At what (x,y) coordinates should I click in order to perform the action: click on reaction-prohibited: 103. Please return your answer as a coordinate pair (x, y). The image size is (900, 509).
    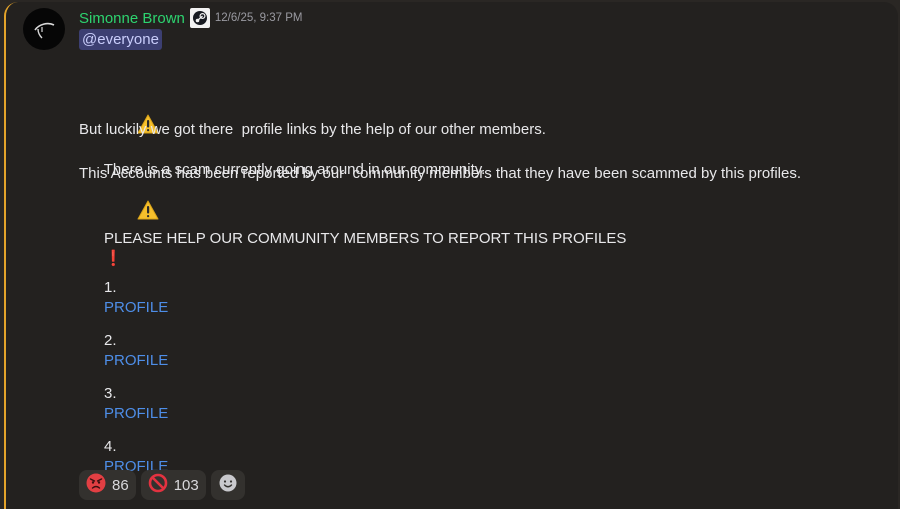
    Looking at the image, I should click on (173, 485).